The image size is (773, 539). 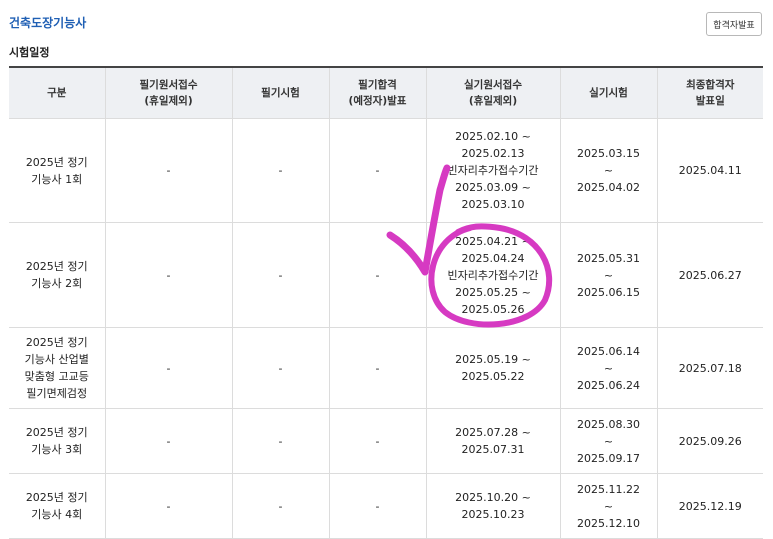 I want to click on cell-text: 2025.04.02, so click(x=608, y=187).